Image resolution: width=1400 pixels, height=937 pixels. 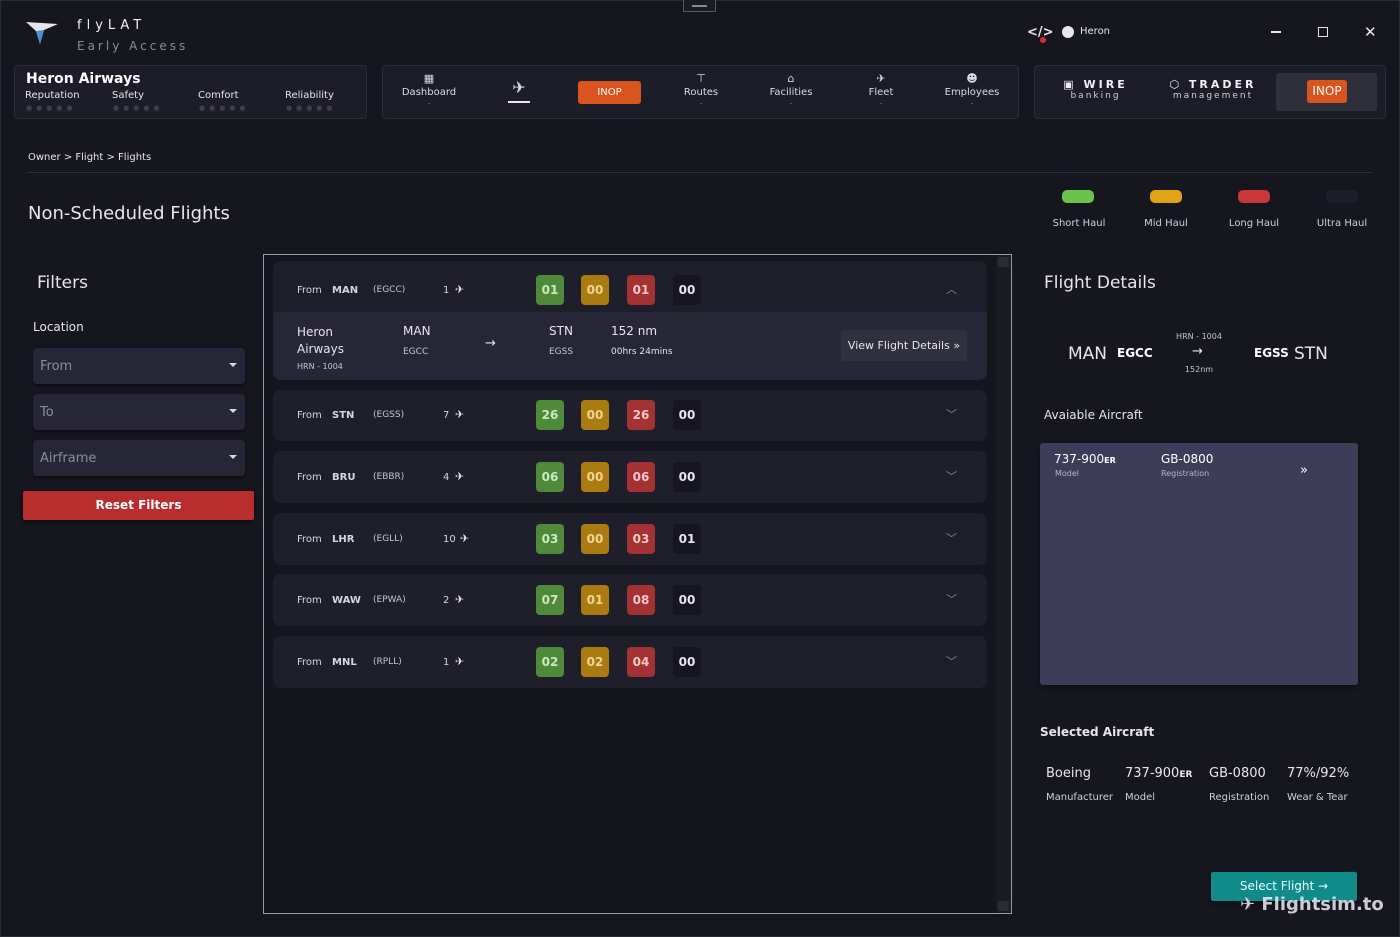 I want to click on origin-code: LHR, so click(x=343, y=539).